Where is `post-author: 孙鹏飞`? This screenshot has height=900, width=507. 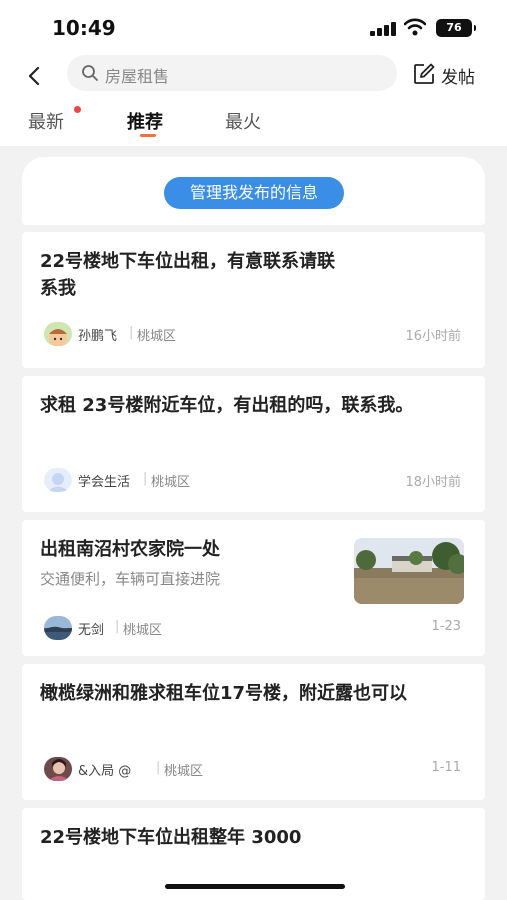
post-author: 孙鹏飞 is located at coordinates (98, 336).